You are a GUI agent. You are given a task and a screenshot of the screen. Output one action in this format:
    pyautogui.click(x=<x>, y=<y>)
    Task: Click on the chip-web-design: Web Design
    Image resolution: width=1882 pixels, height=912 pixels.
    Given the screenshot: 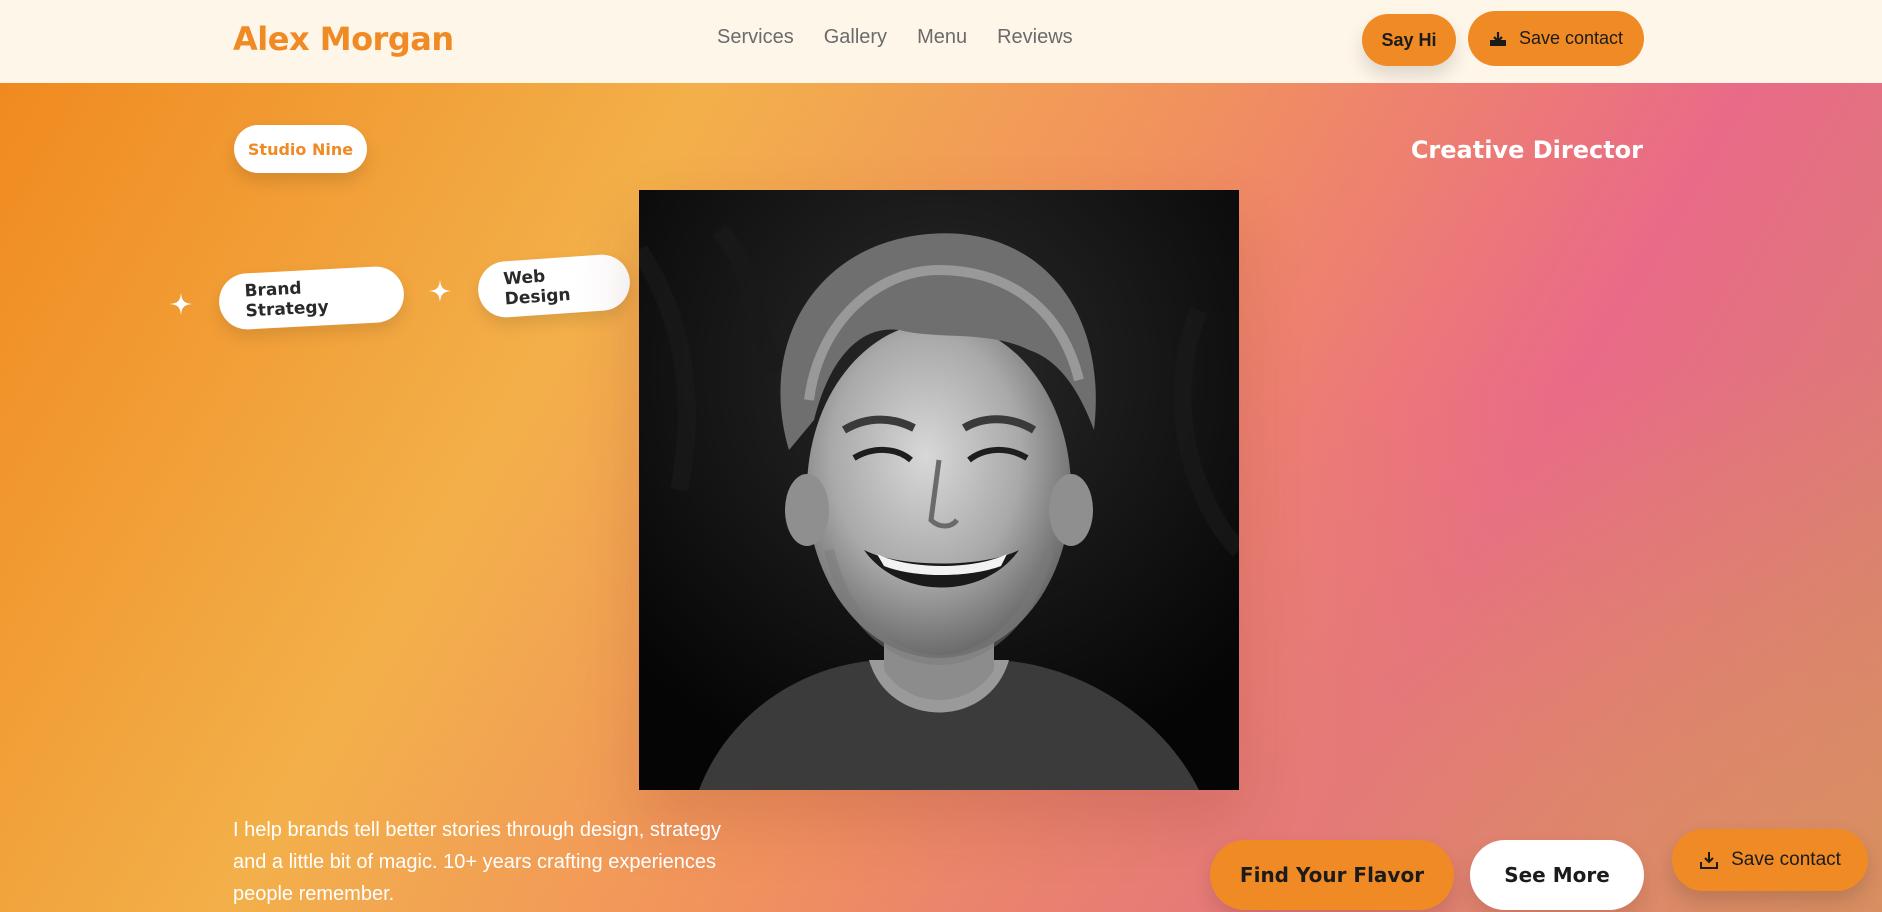 What is the action you would take?
    pyautogui.click(x=554, y=286)
    